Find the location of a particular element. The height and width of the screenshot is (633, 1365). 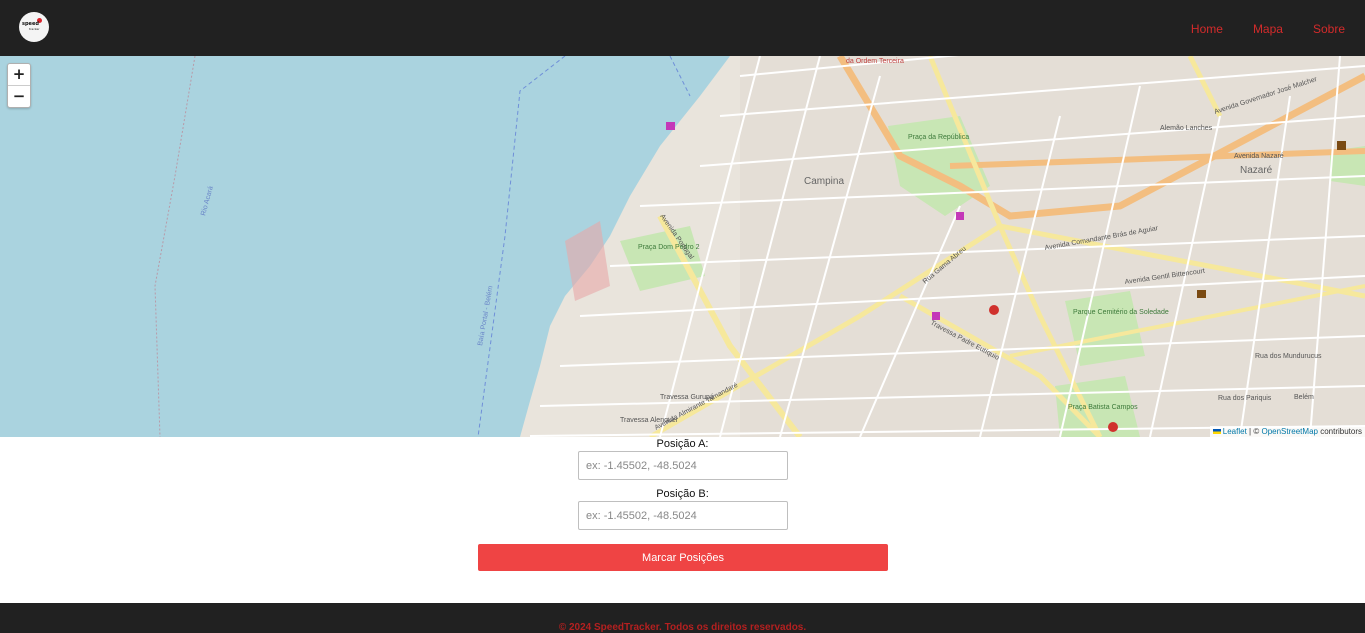

zoom-out-button: − is located at coordinates (19, 96).